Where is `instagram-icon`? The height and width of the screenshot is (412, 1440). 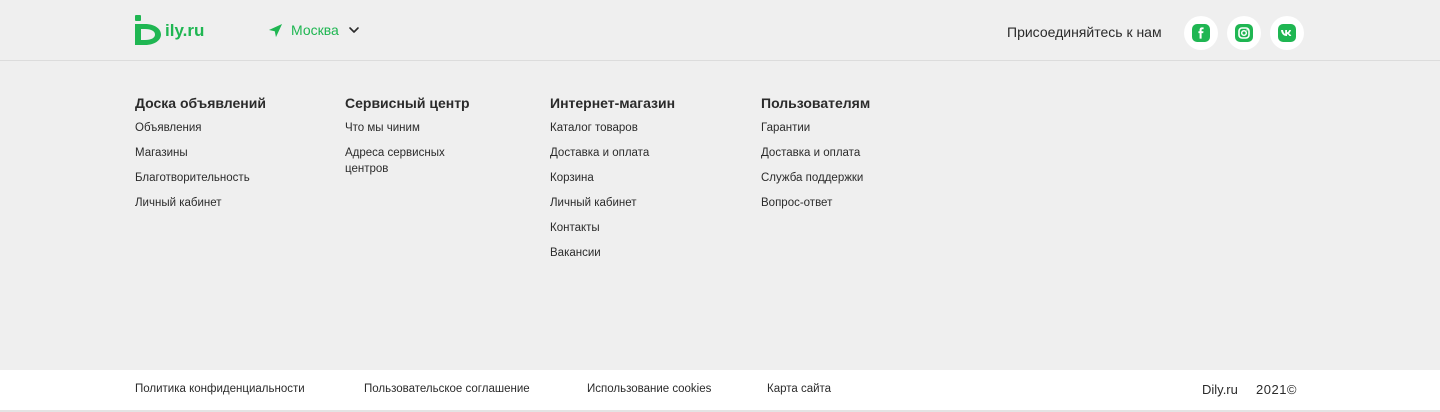 instagram-icon is located at coordinates (1244, 33).